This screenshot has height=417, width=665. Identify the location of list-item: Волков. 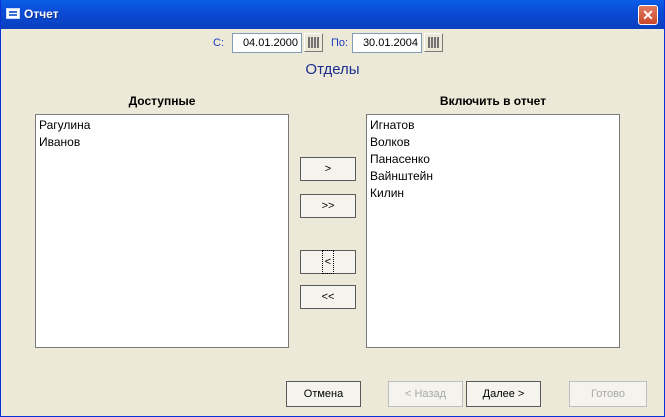
(493, 142).